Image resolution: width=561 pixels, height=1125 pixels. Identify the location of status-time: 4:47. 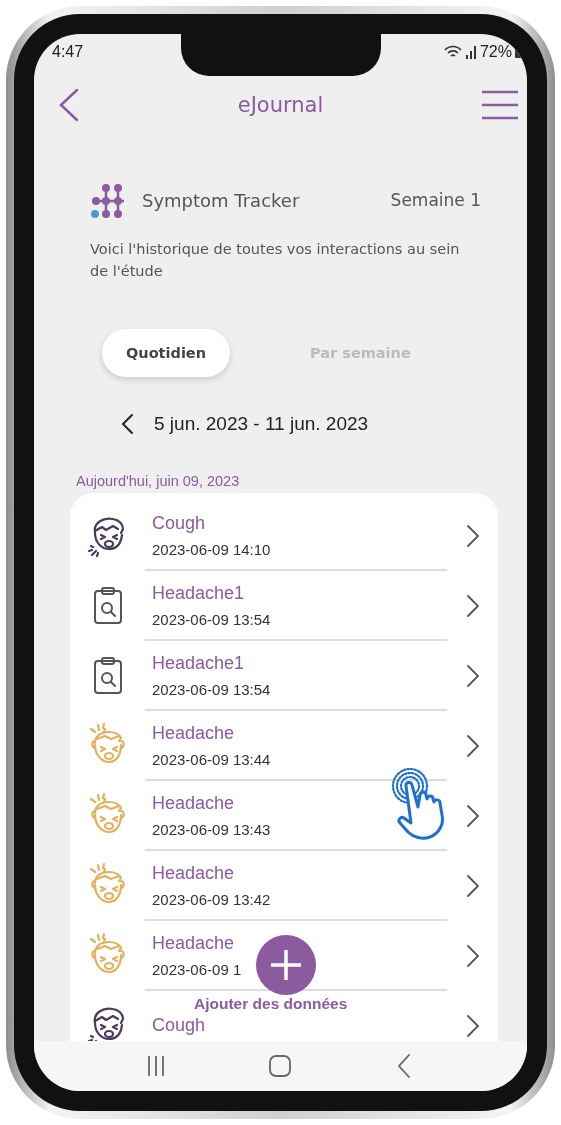
(68, 52).